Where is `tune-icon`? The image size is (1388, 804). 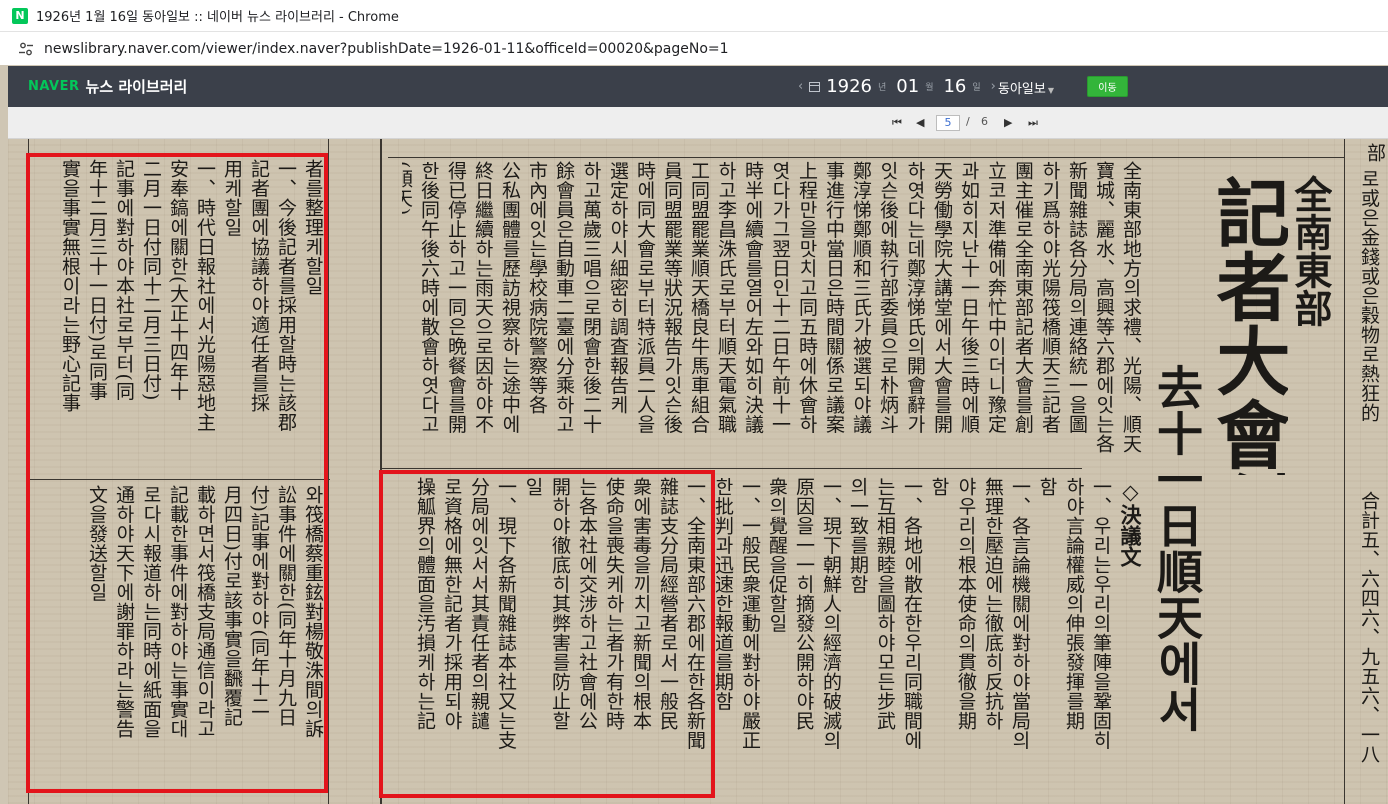 tune-icon is located at coordinates (26, 49).